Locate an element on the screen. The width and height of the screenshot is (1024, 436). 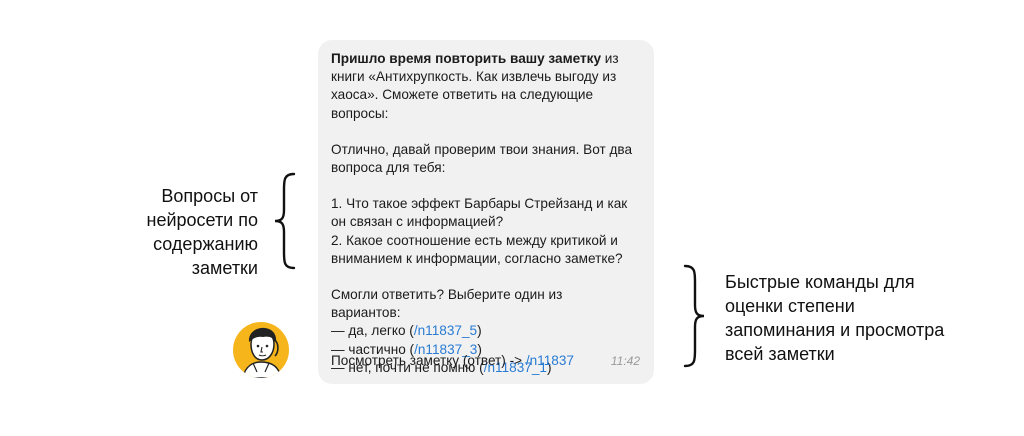
command-link-view-note: /n11837 is located at coordinates (550, 360).